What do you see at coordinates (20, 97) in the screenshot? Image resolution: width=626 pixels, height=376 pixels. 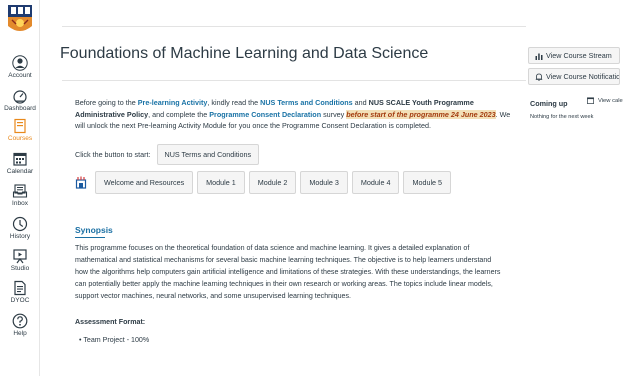 I see `dashboard-icon` at bounding box center [20, 97].